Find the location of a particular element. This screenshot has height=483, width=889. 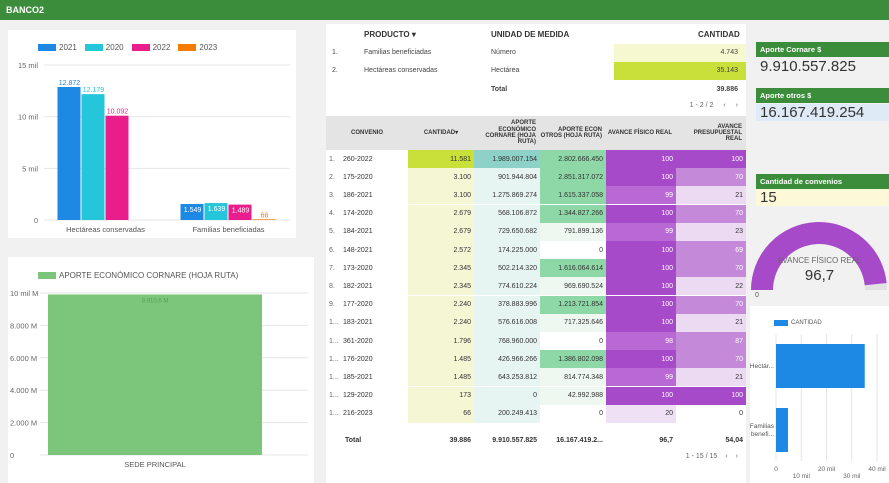

total-value: 39.886 is located at coordinates (460, 440).